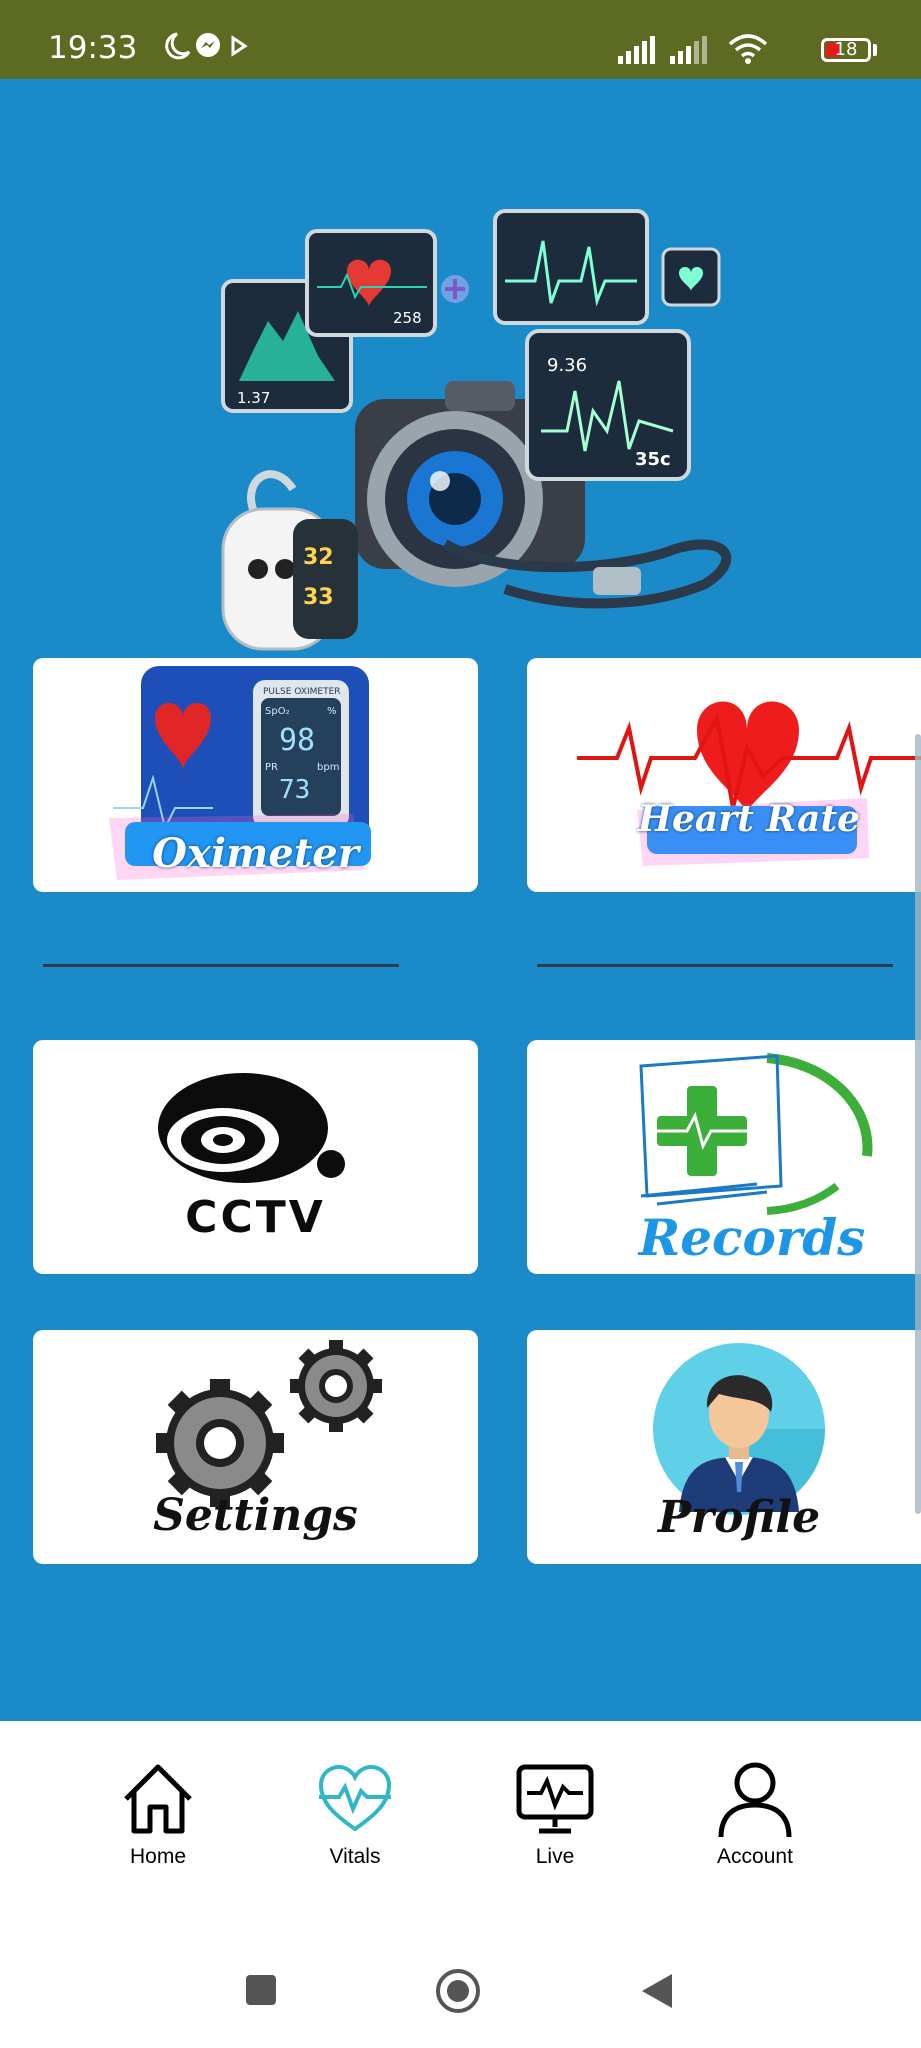  I want to click on system-navigation-bar, so click(460, 1988).